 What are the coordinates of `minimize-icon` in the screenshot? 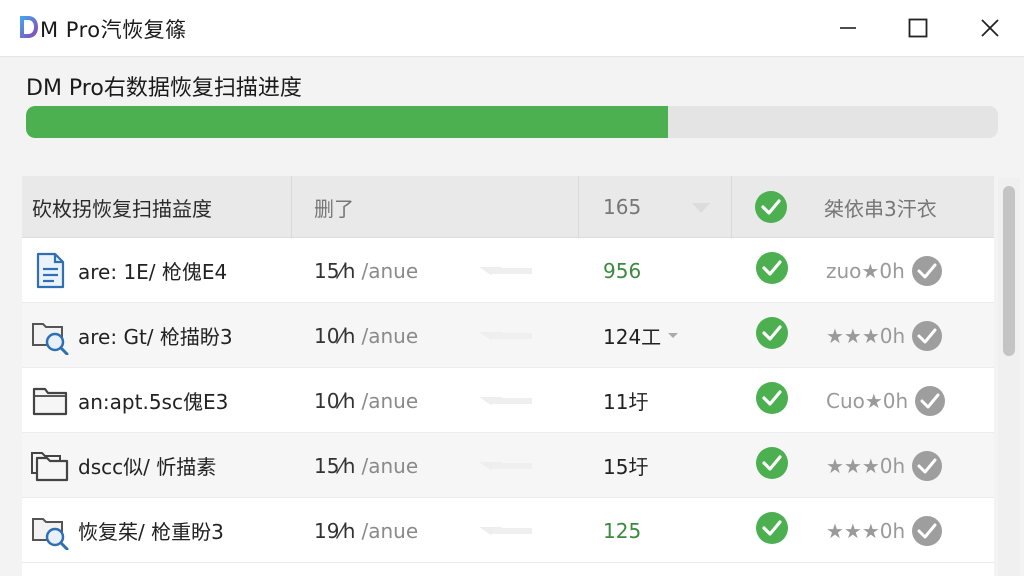 It's located at (848, 28).